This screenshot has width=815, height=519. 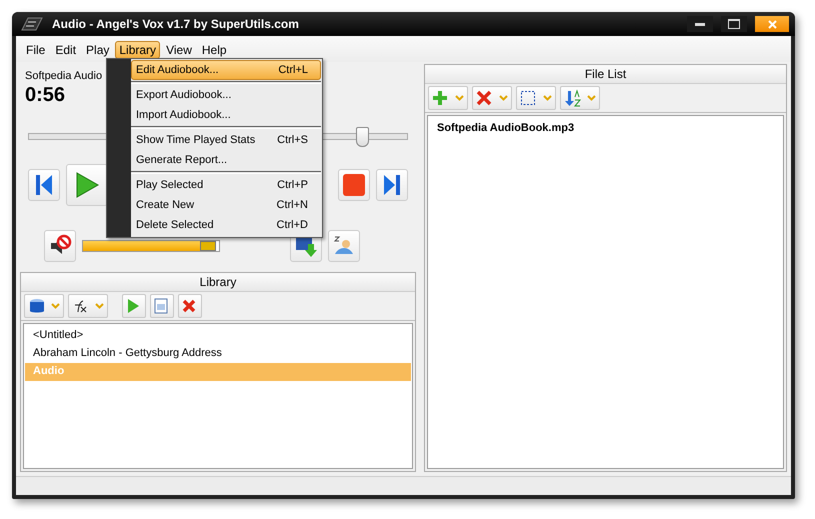 What do you see at coordinates (63, 76) in the screenshot?
I see `track-title: Softpedia Audio` at bounding box center [63, 76].